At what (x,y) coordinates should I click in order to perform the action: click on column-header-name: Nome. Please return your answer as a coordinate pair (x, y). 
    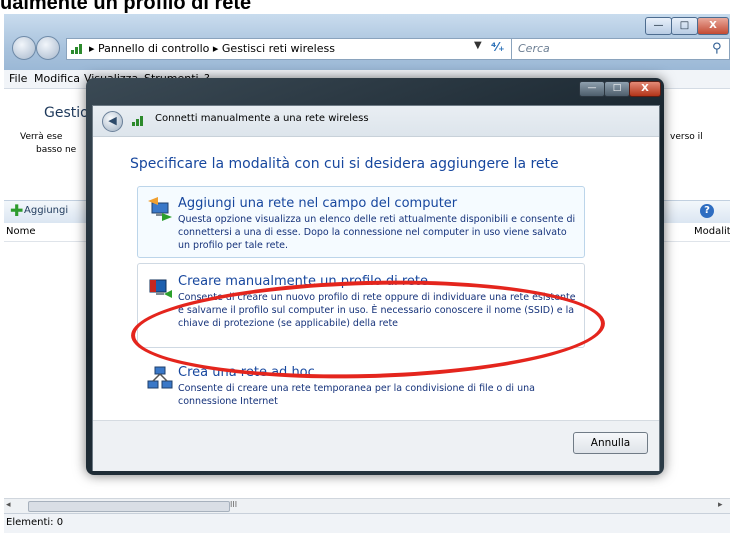
    Looking at the image, I should click on (21, 231).